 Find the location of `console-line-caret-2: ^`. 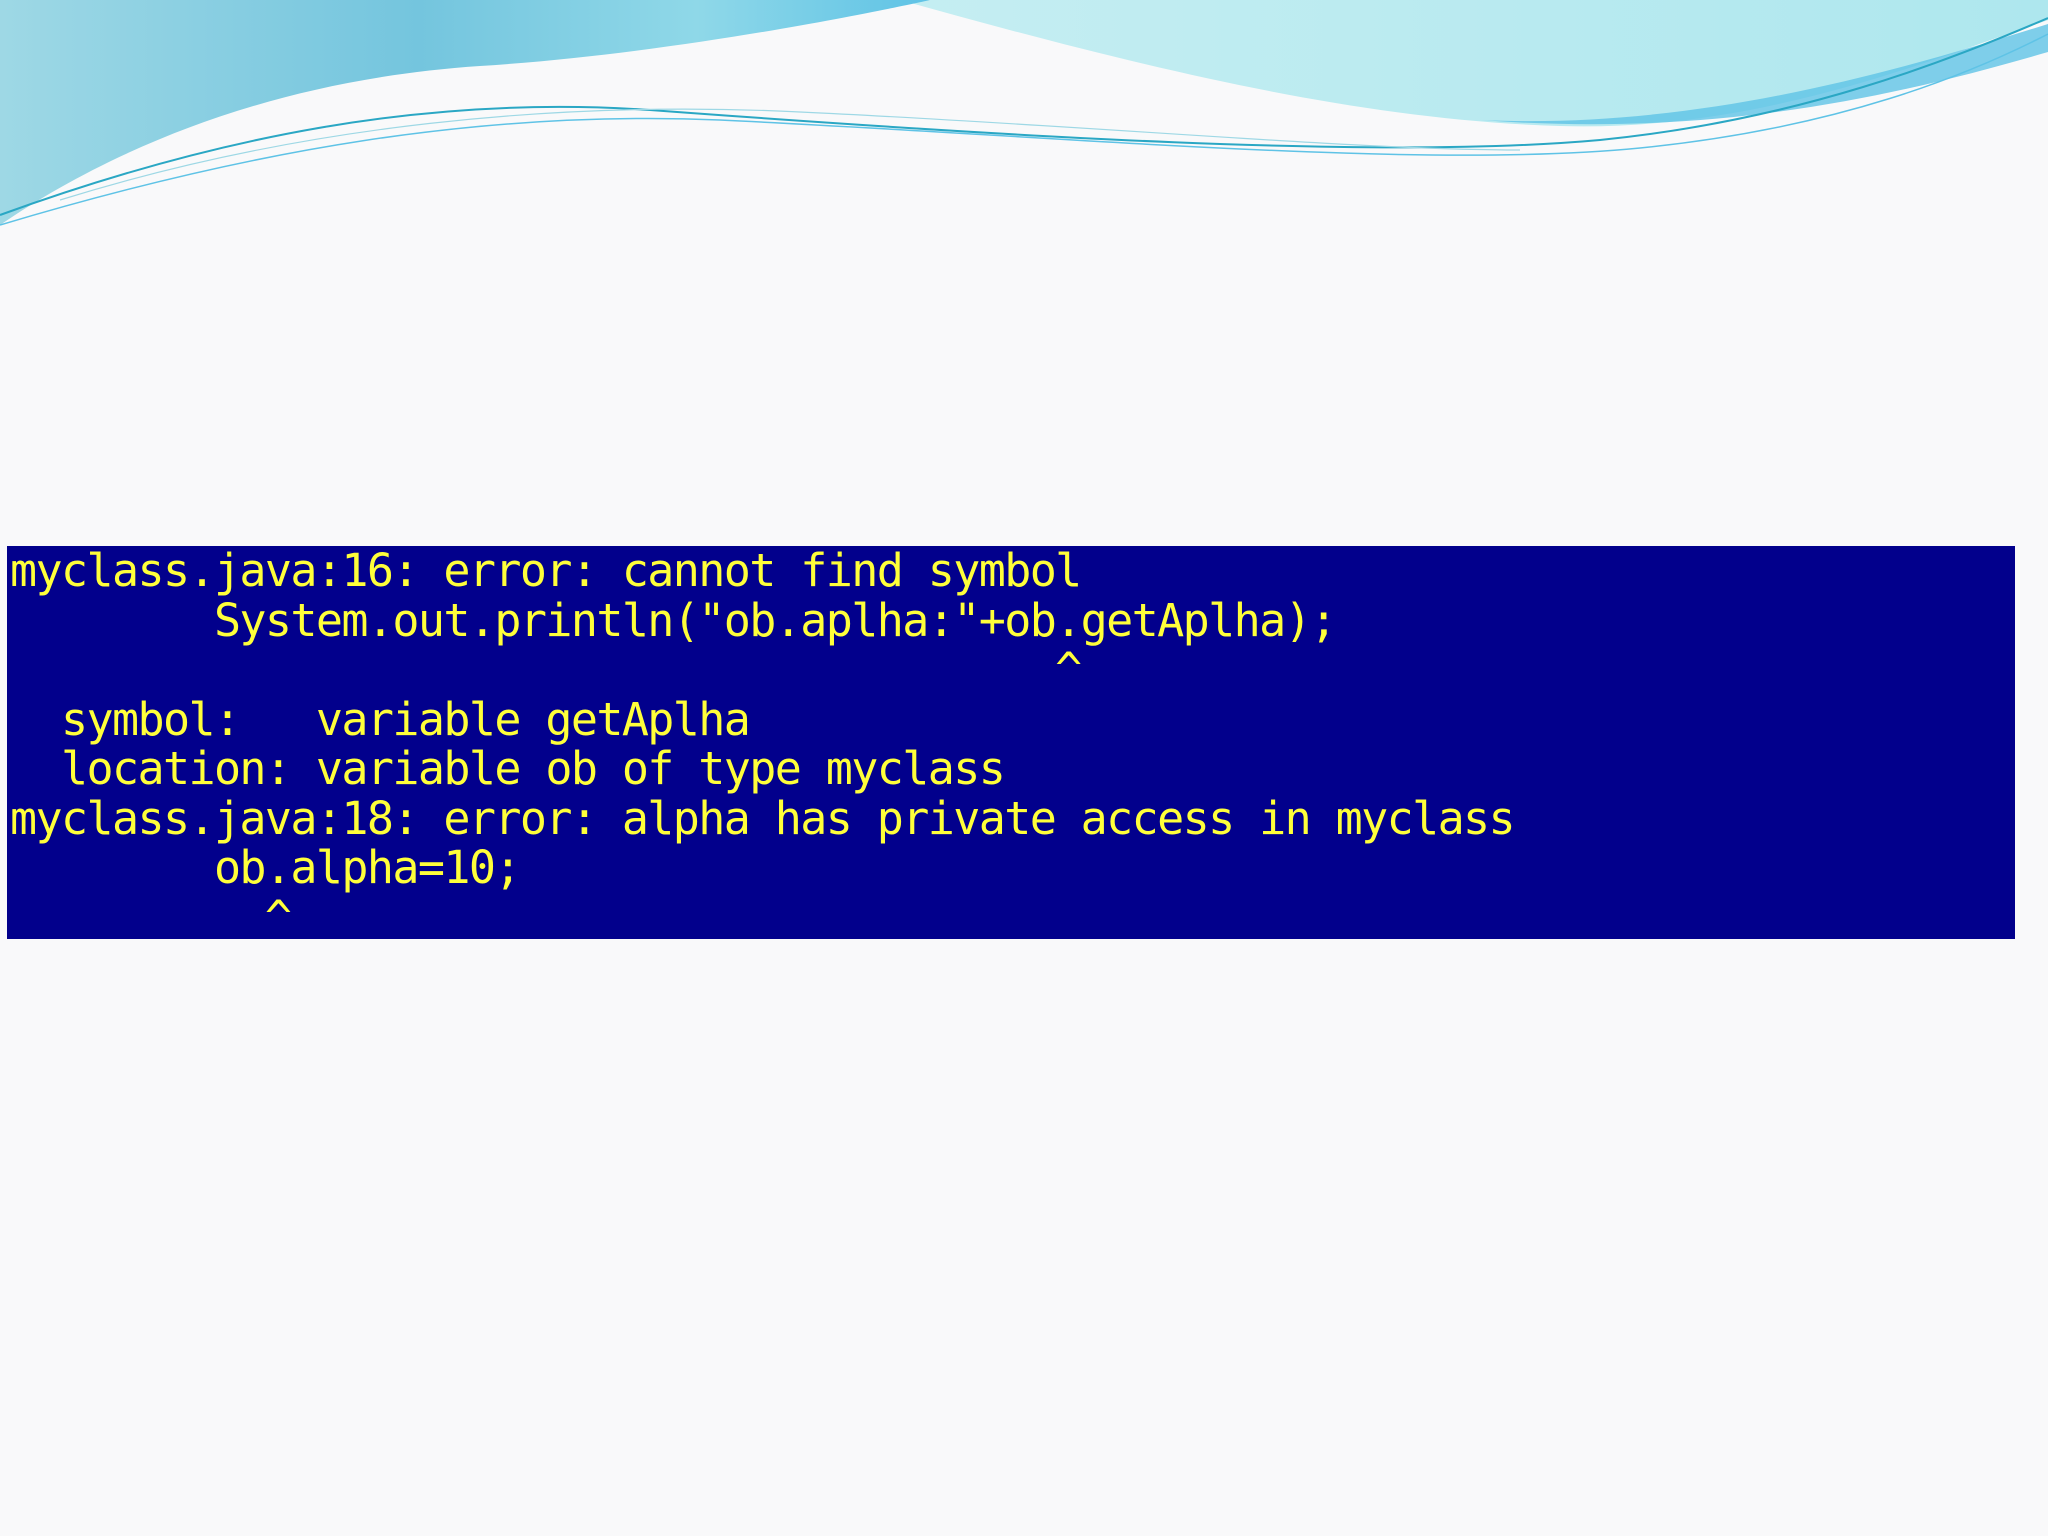

console-line-caret-2: ^ is located at coordinates (151, 914).